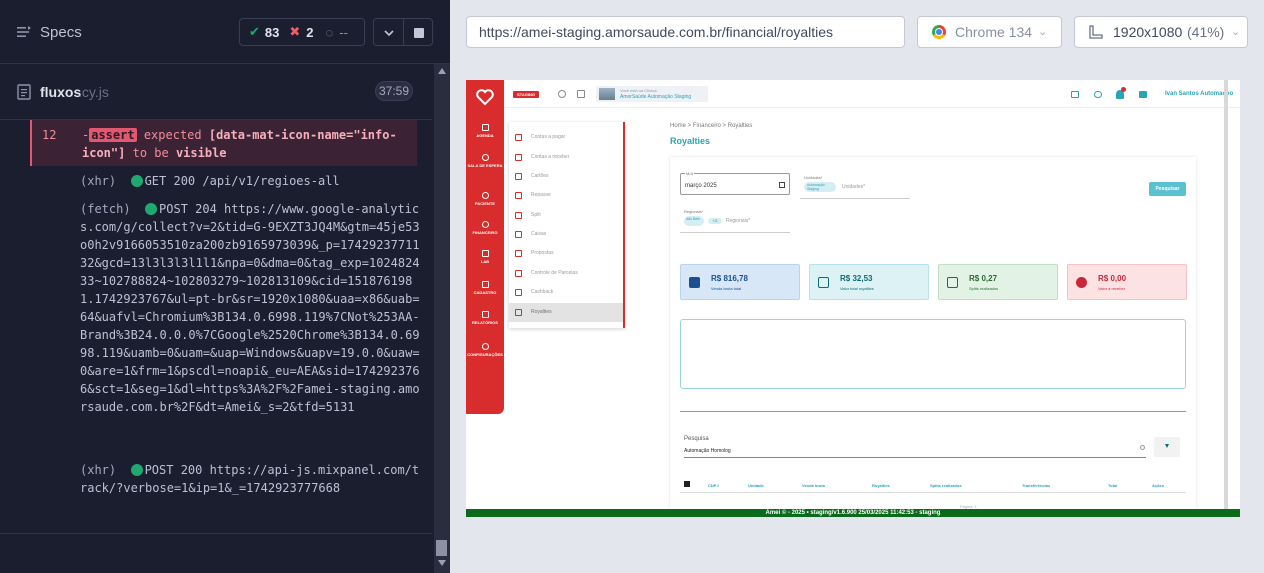 This screenshot has height=573, width=1264. What do you see at coordinates (735, 220) in the screenshot?
I see `regionais-select: Regionais* Alto Belé +11 Regionais*` at bounding box center [735, 220].